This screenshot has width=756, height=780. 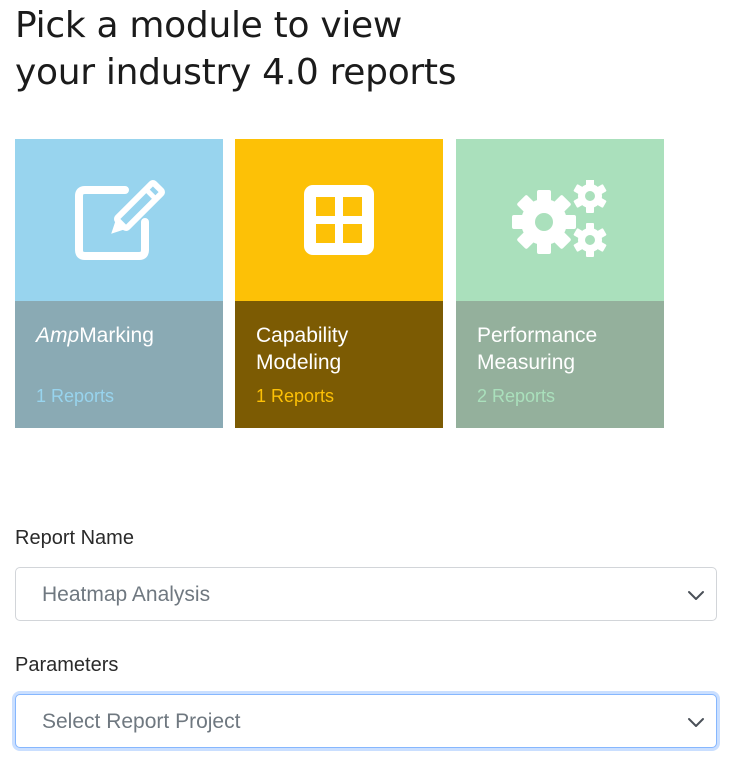 I want to click on module-name-prefix: Amp, so click(x=58, y=335).